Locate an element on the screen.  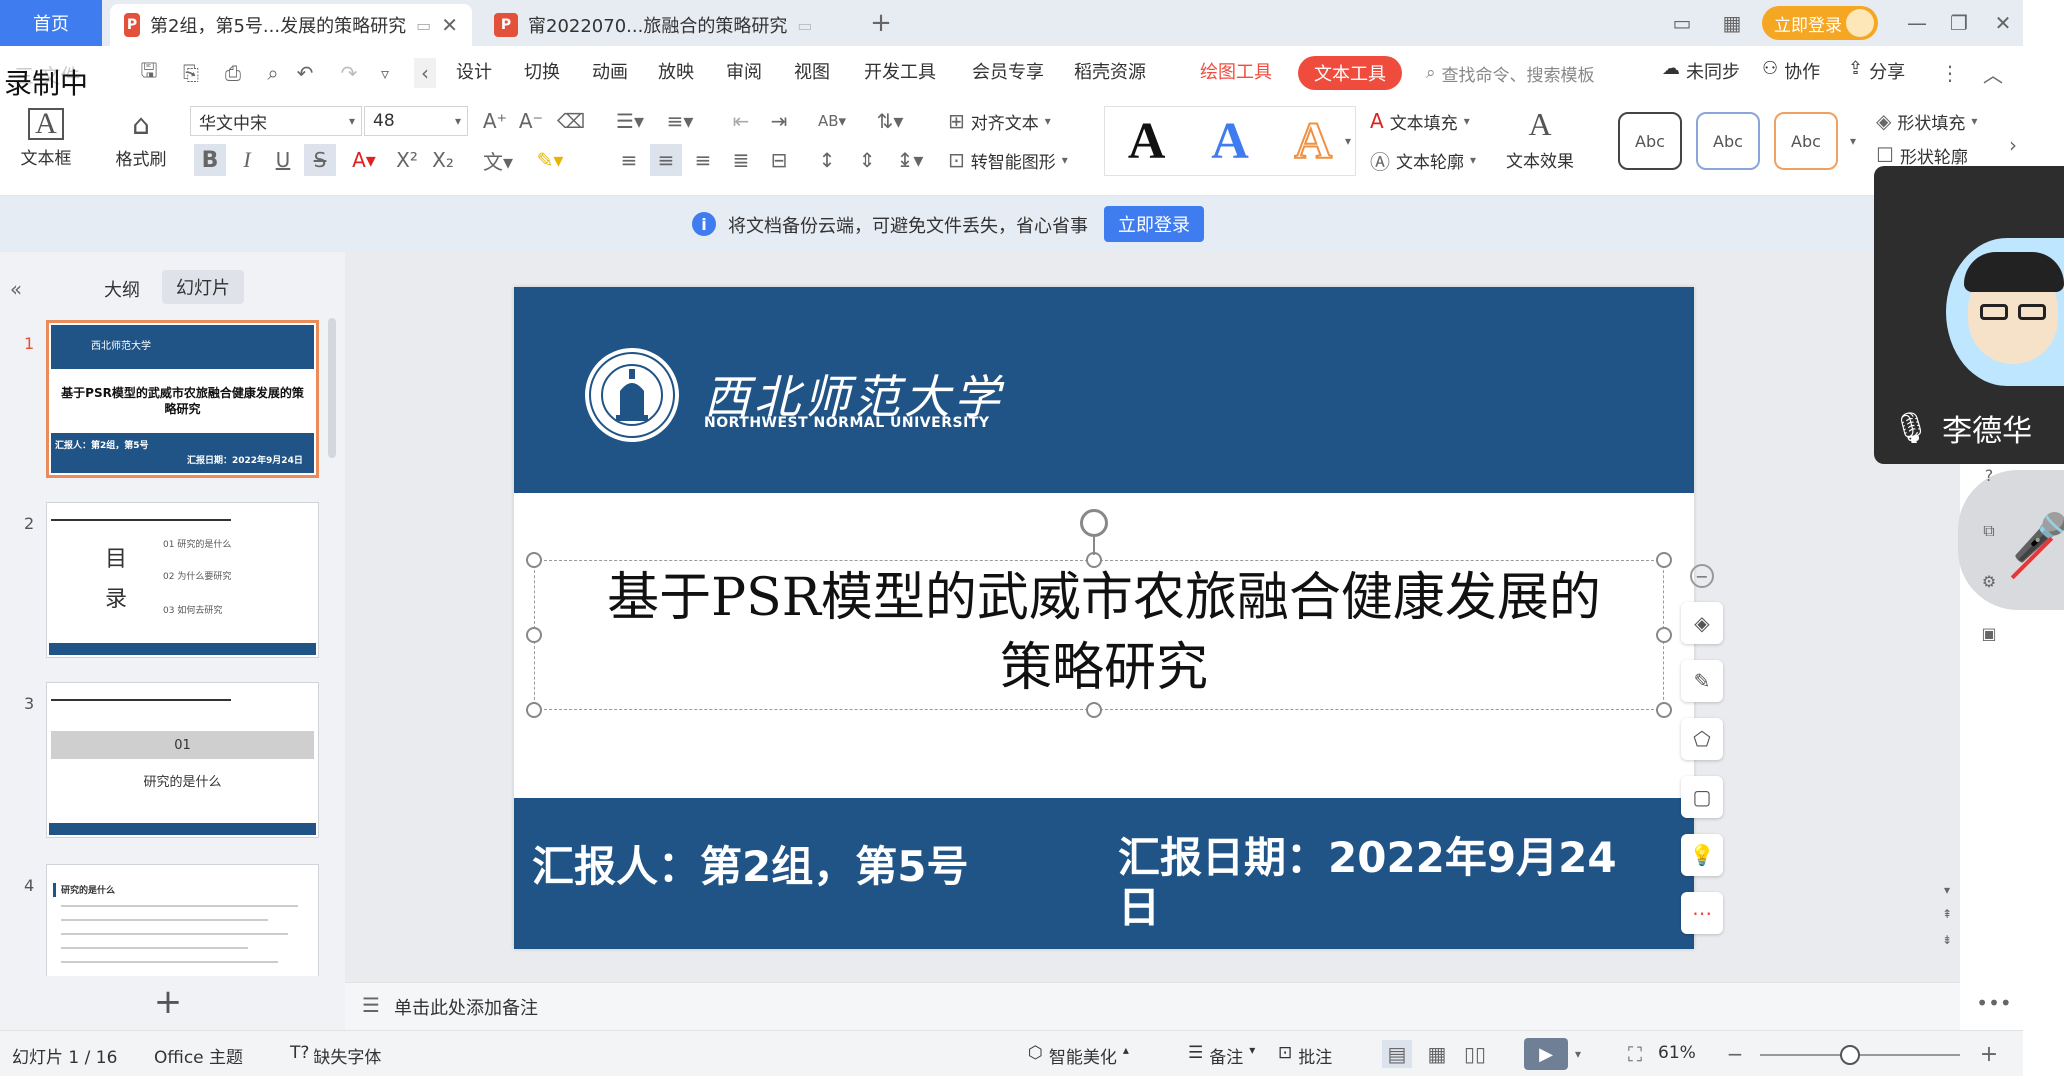
font-size-select: 48 ▾ is located at coordinates (416, 121).